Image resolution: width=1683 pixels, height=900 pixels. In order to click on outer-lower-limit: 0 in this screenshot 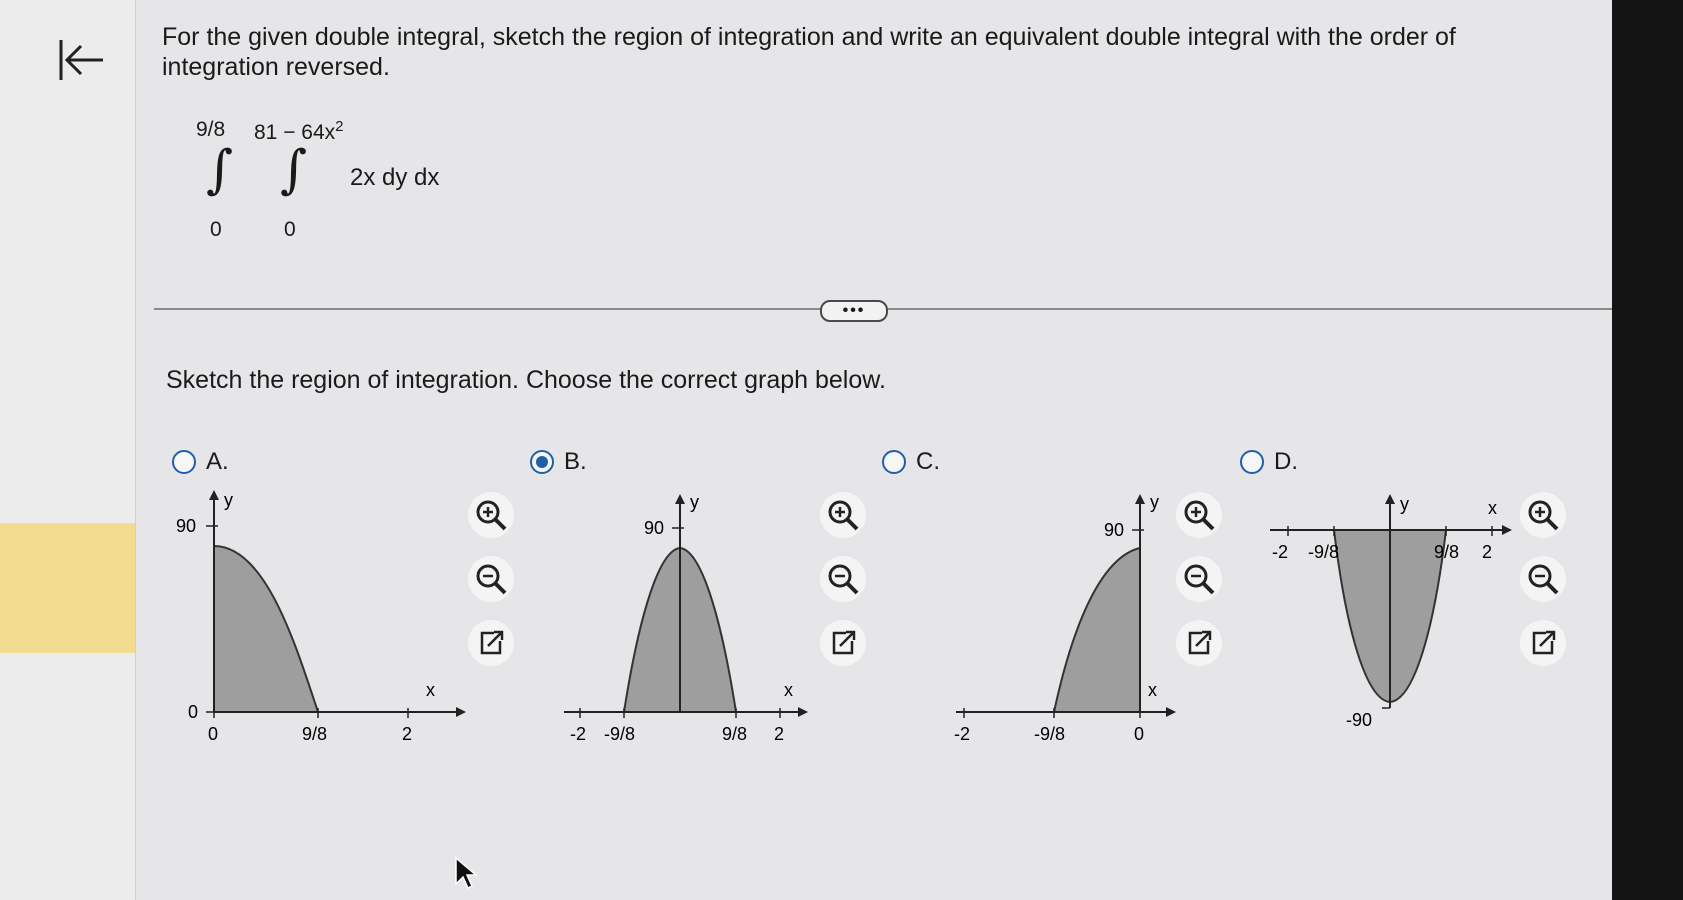, I will do `click(216, 229)`.